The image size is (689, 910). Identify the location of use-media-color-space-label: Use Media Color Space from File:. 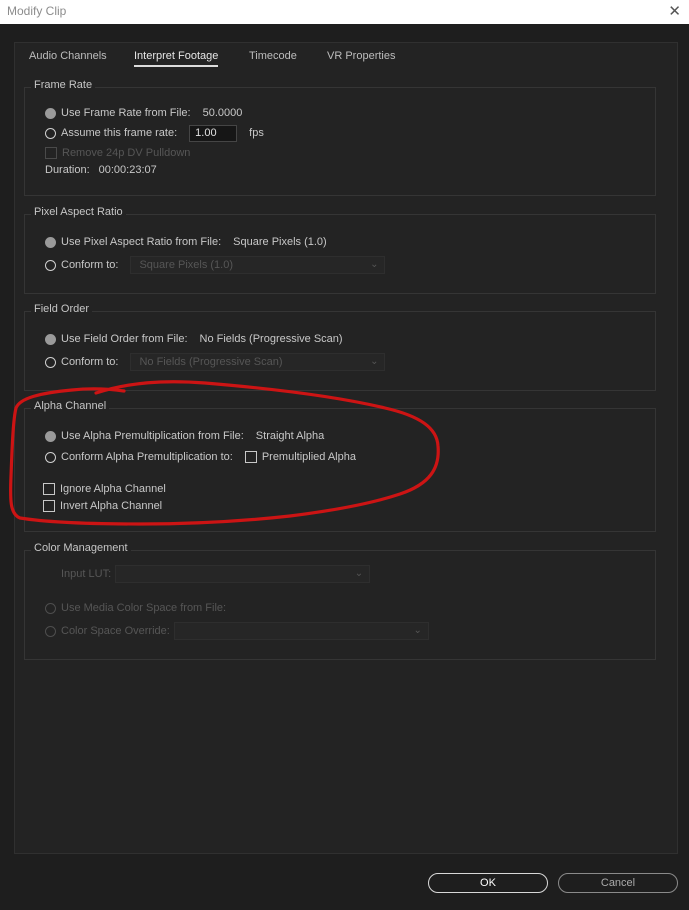
(144, 608).